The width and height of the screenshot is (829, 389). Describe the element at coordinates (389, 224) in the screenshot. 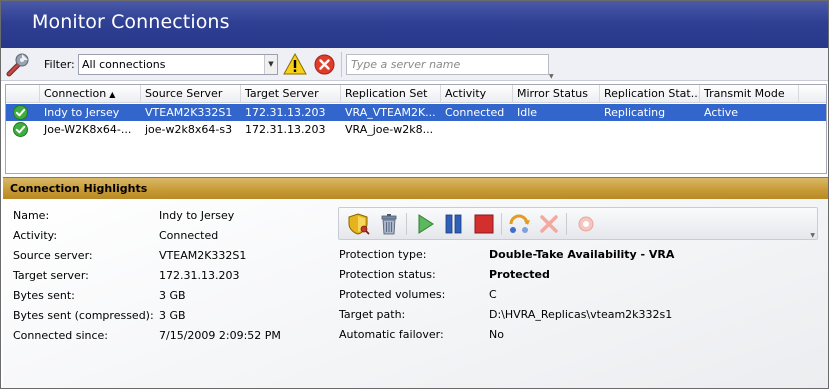

I see `trash-icon` at that location.